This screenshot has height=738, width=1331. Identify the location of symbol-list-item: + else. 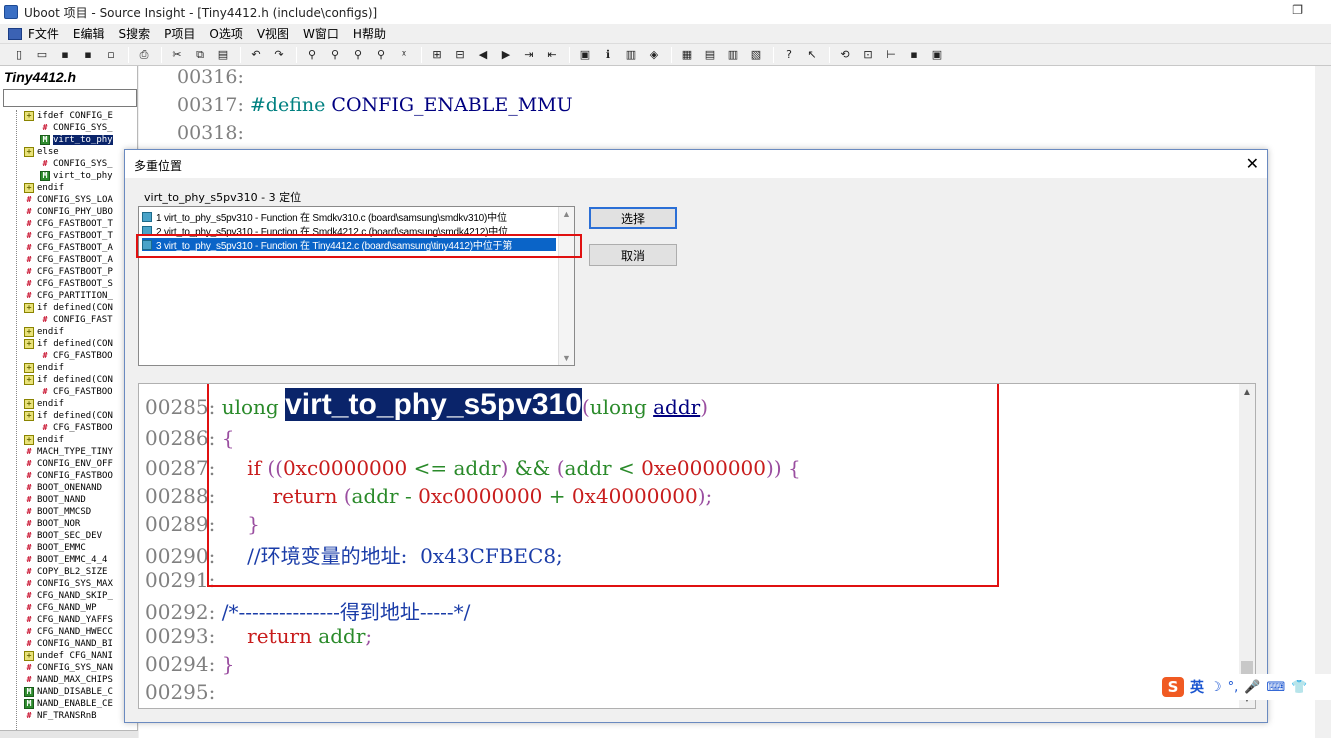
(41, 152).